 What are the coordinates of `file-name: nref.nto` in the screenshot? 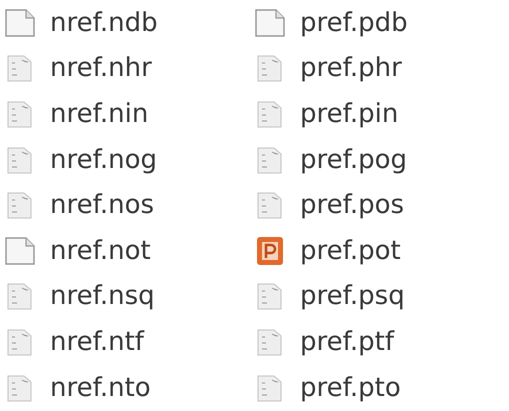 It's located at (100, 387).